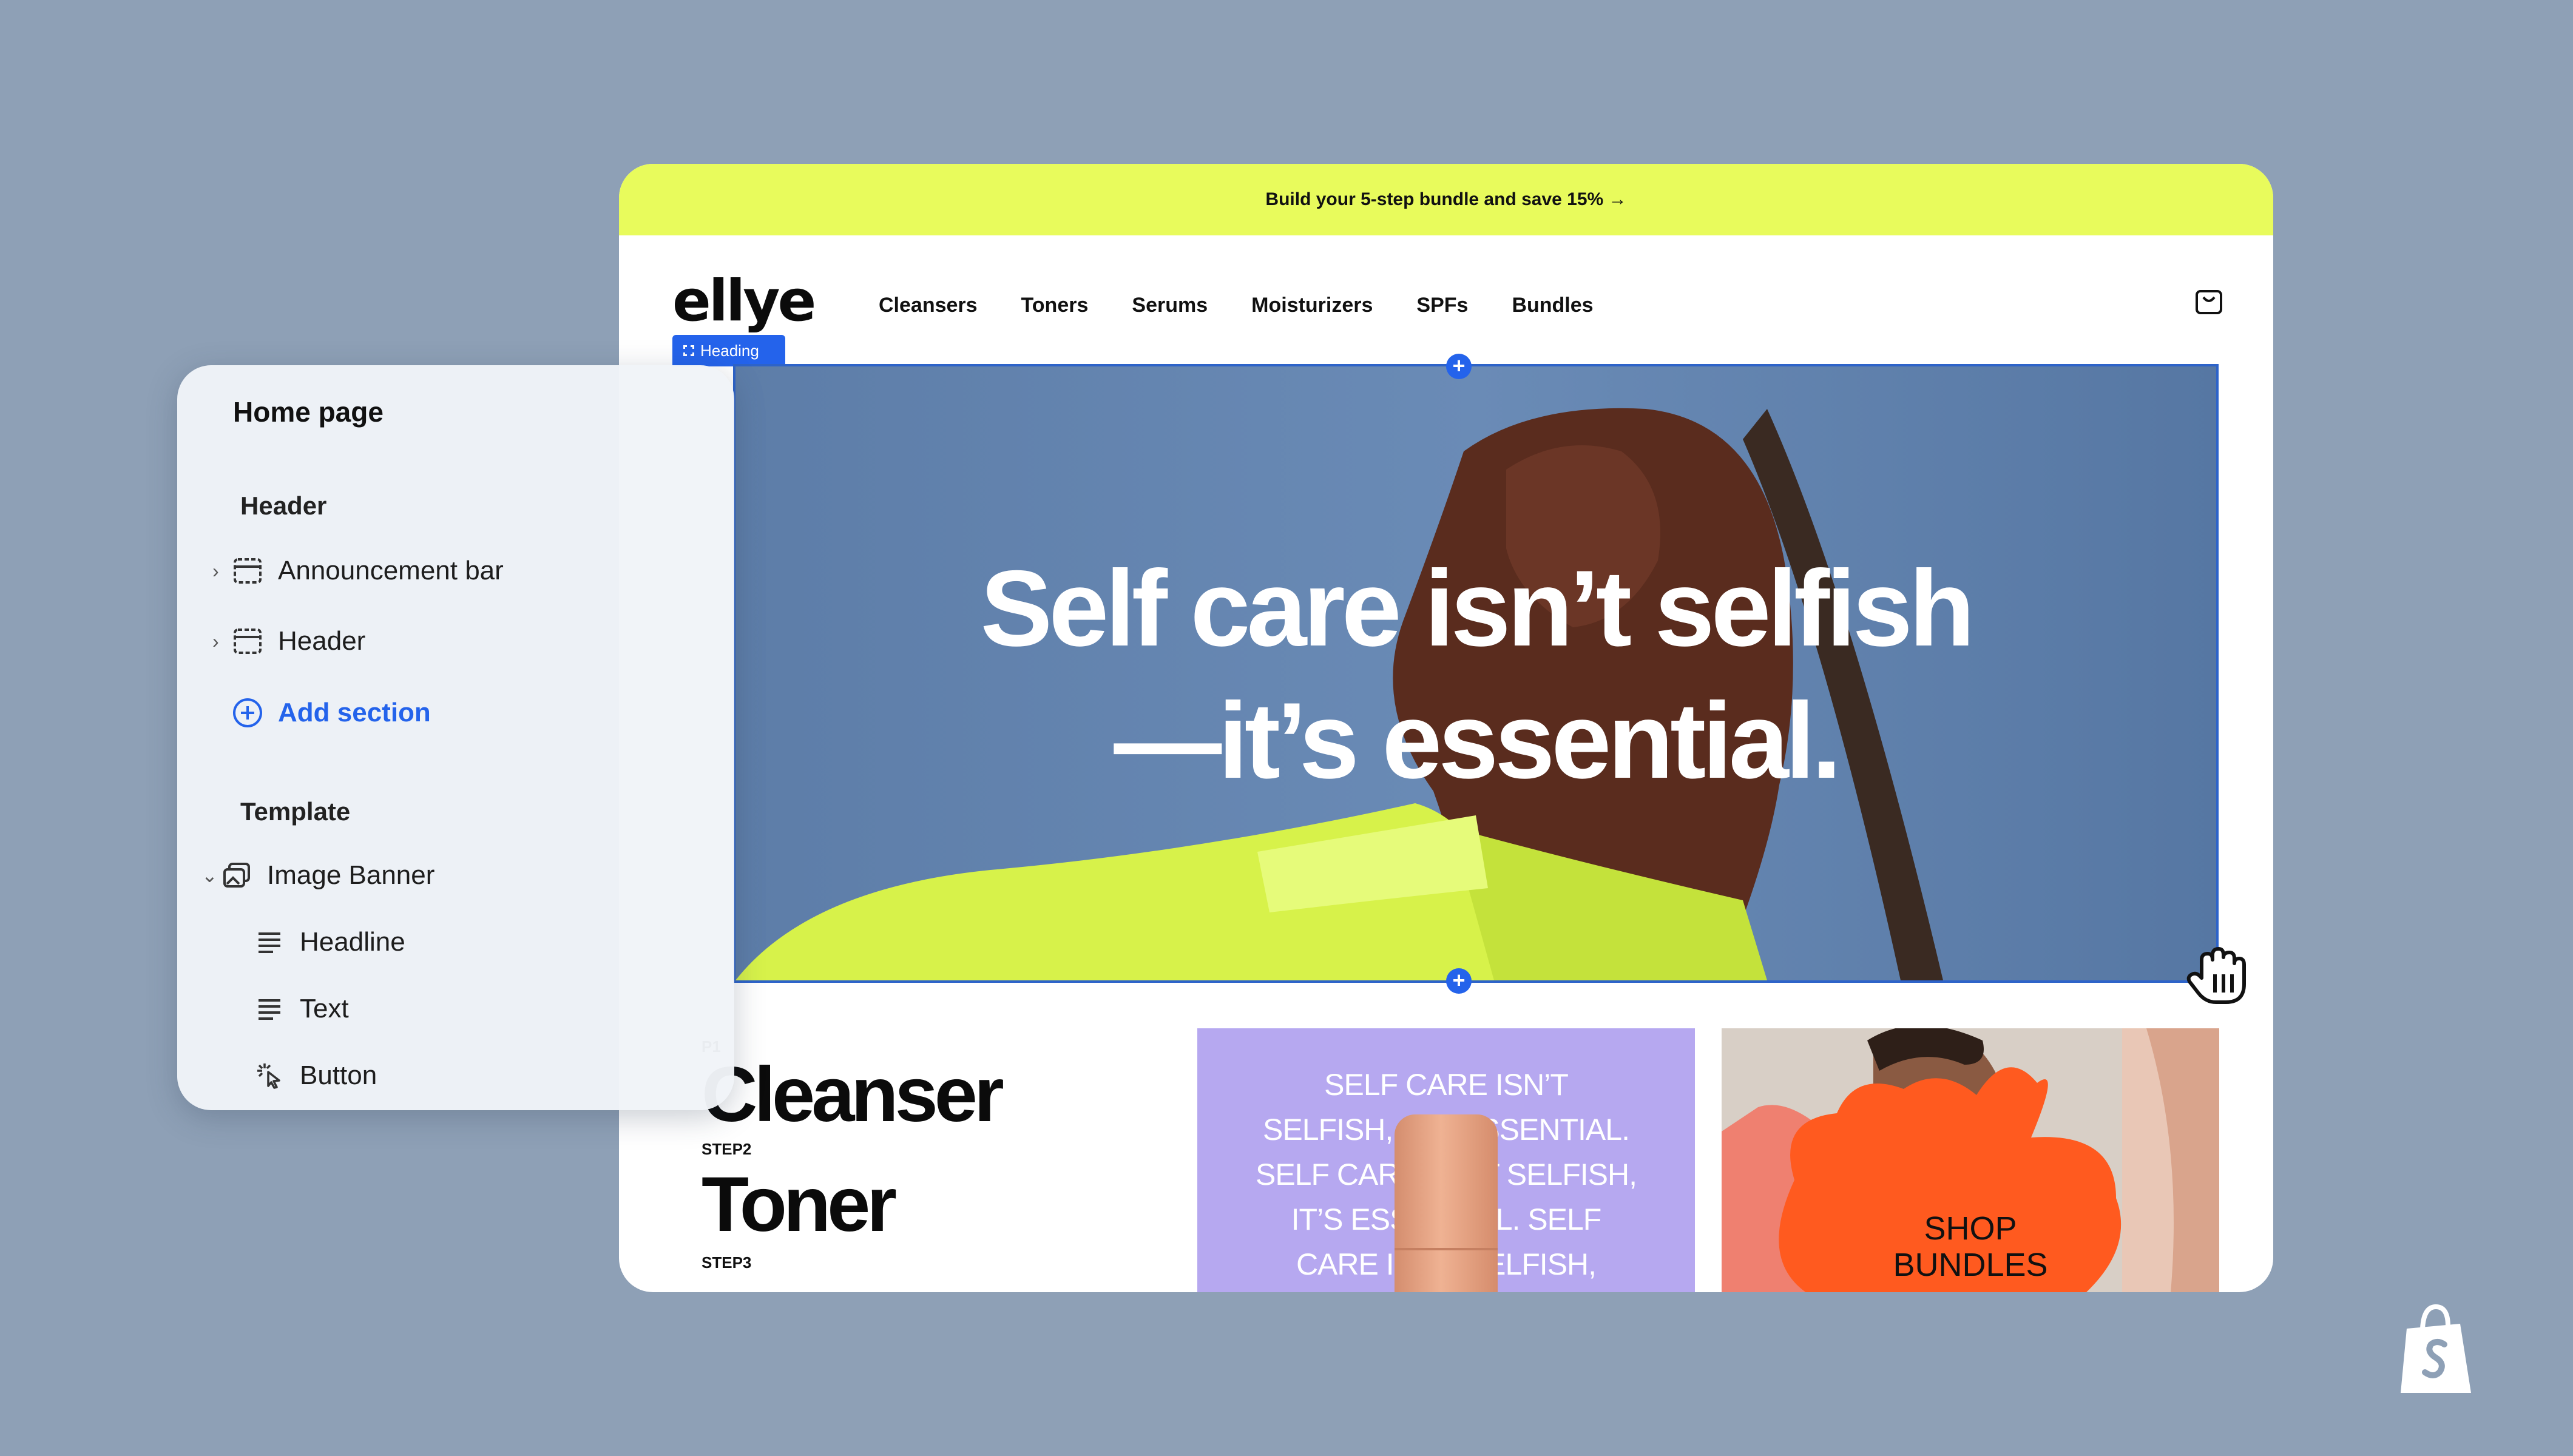 The width and height of the screenshot is (2573, 1456). What do you see at coordinates (1552, 305) in the screenshot?
I see `nav-bundles: Bundles` at bounding box center [1552, 305].